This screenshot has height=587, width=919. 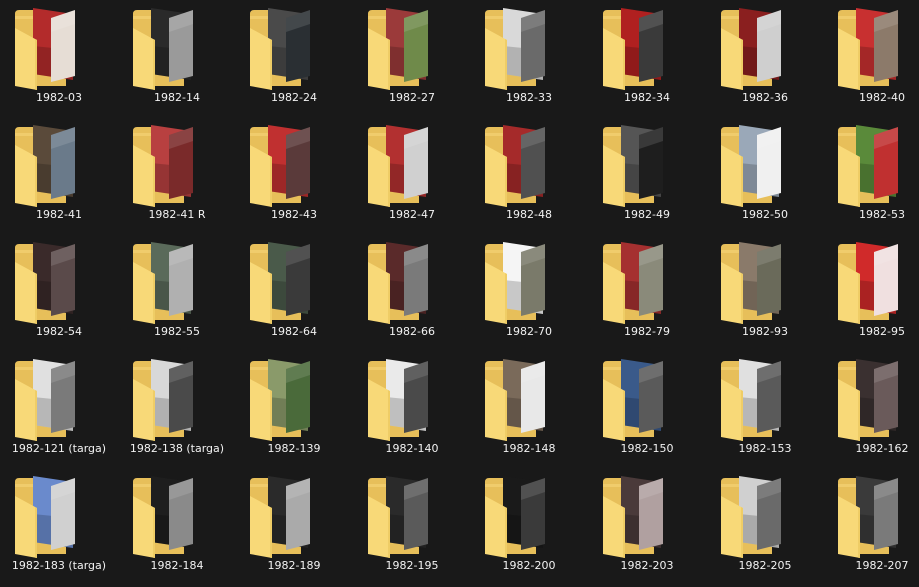 I want to click on folder-item: 1982-40, so click(x=871, y=57).